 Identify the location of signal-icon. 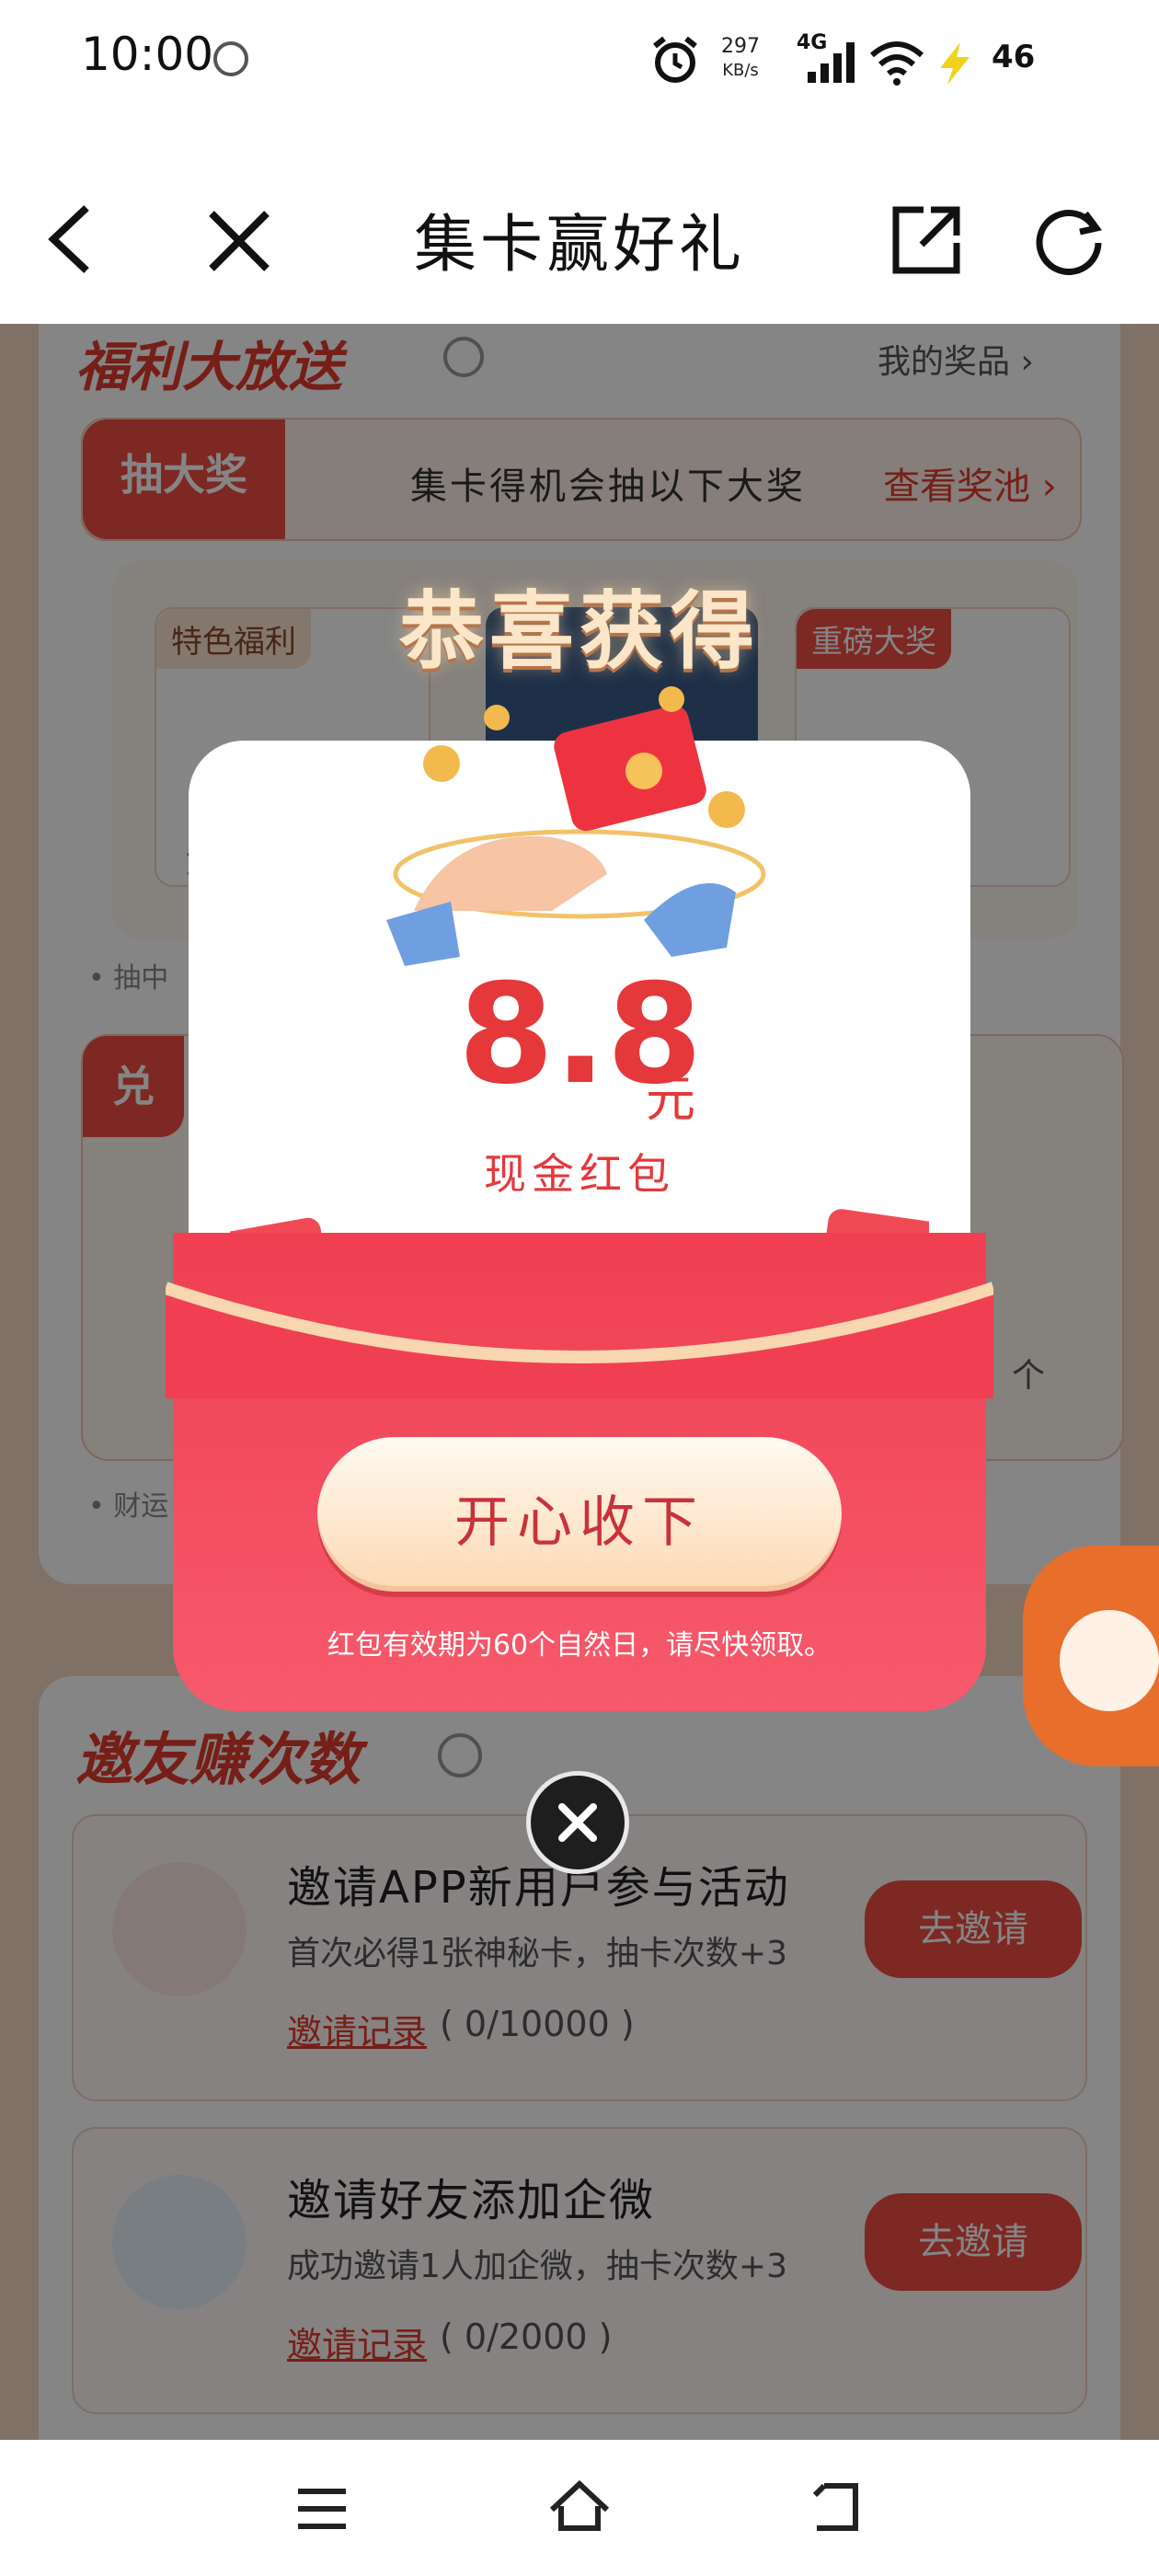
(831, 62).